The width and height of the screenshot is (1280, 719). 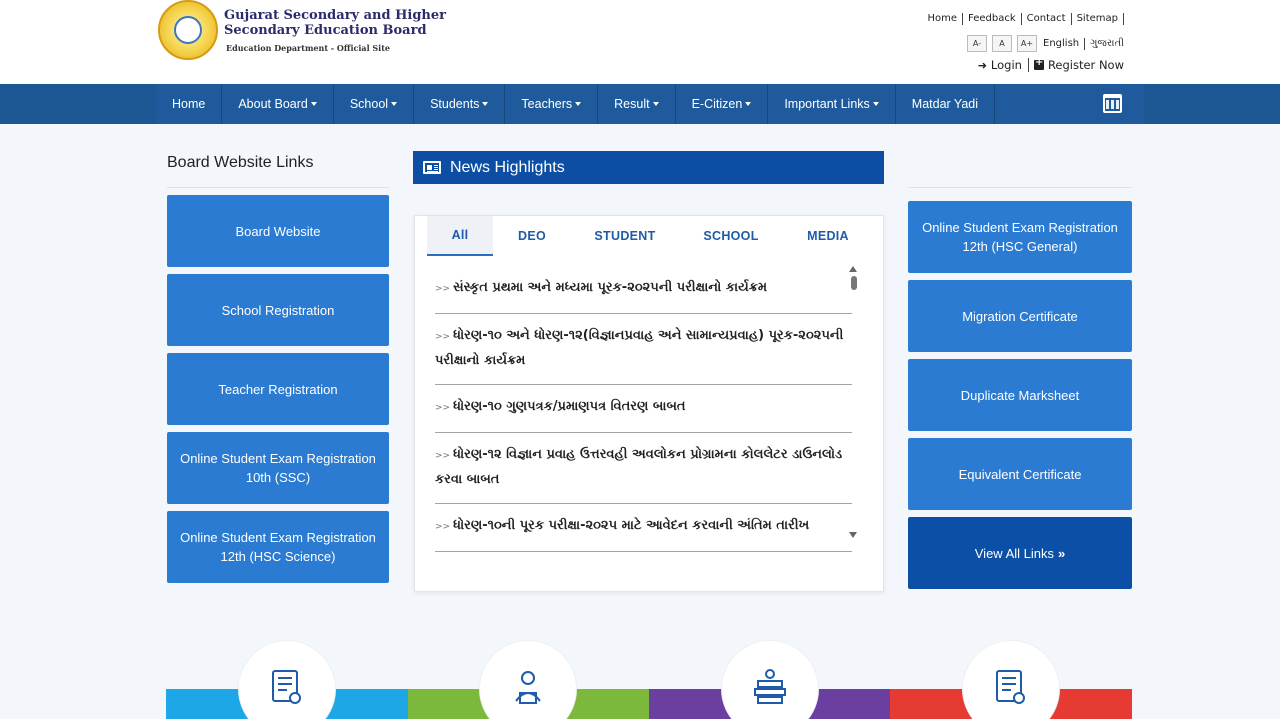 I want to click on font-increase-button: A+, so click(x=1027, y=43).